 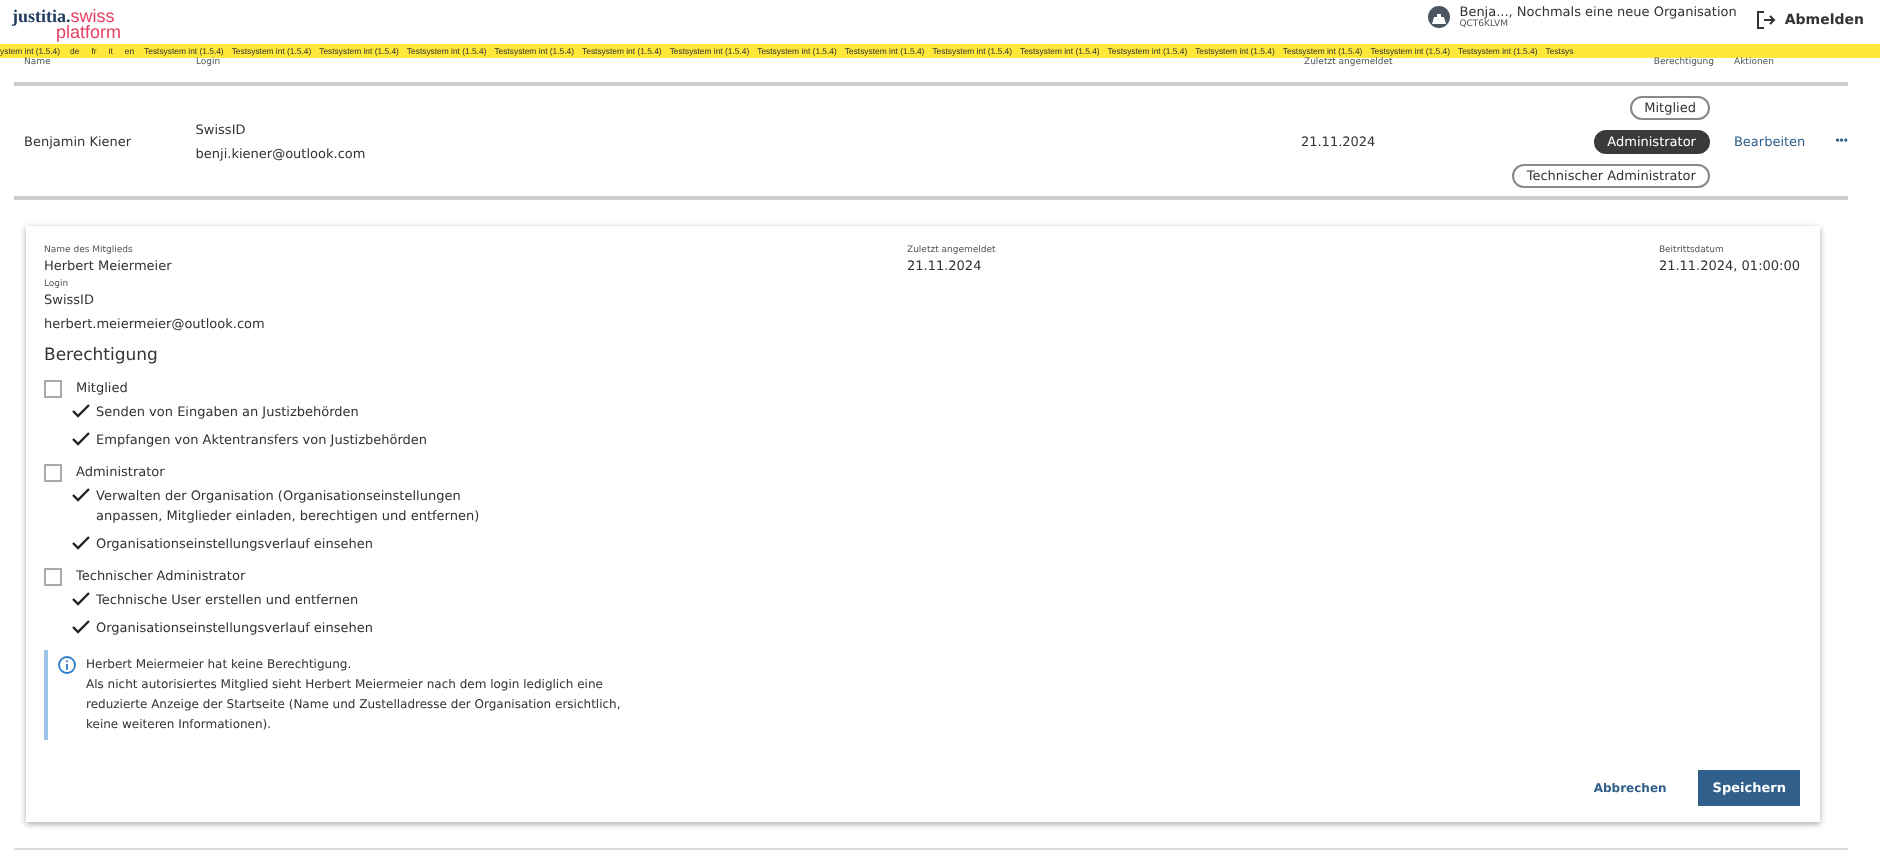 I want to click on logout-icon, so click(x=1766, y=20).